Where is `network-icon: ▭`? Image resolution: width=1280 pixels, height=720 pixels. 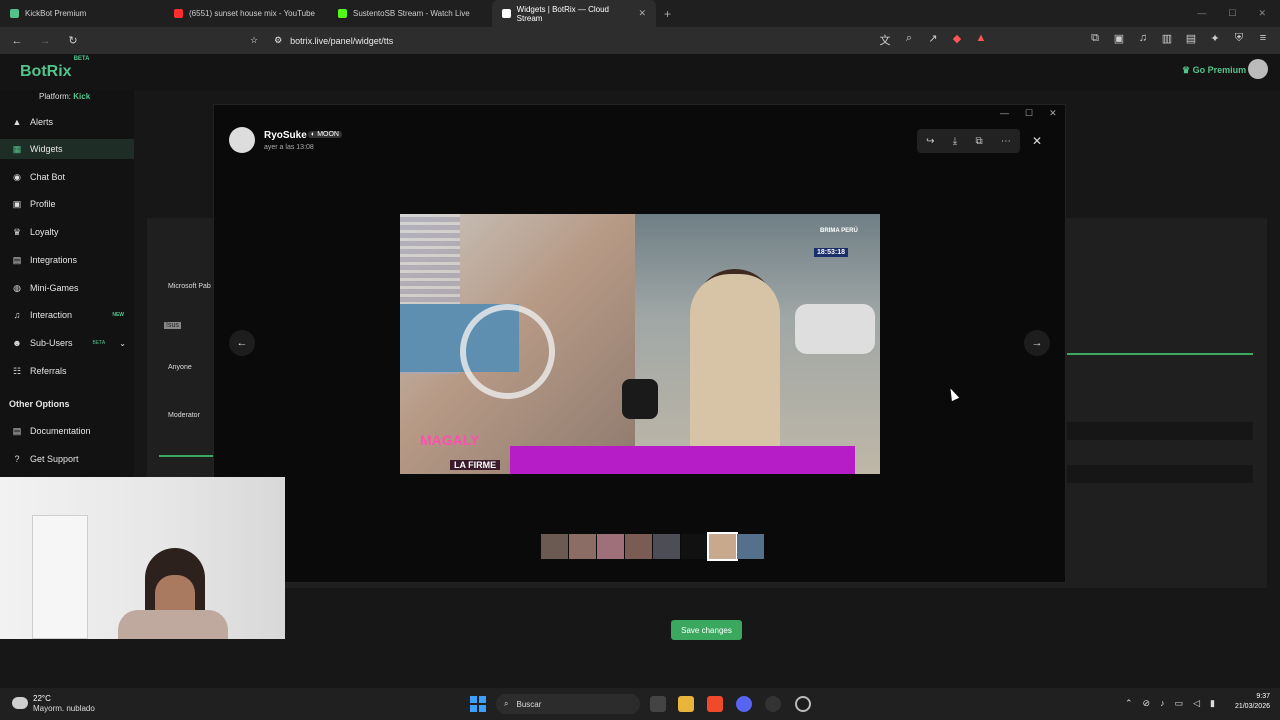
network-icon: ▭ is located at coordinates (1179, 703).